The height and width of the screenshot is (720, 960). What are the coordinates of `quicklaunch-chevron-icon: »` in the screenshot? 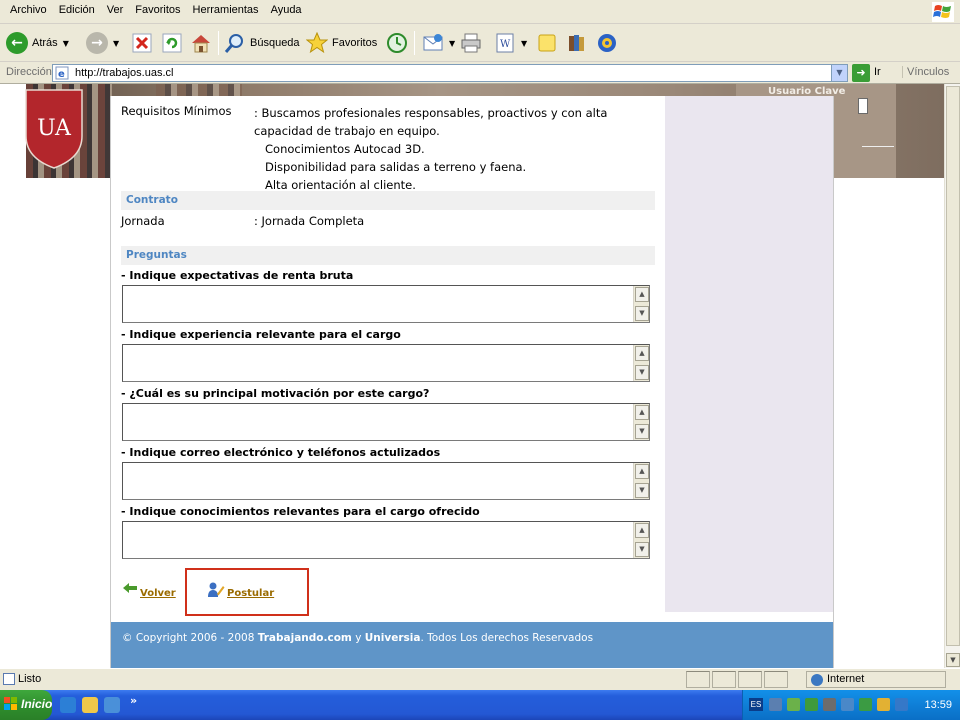 It's located at (133, 700).